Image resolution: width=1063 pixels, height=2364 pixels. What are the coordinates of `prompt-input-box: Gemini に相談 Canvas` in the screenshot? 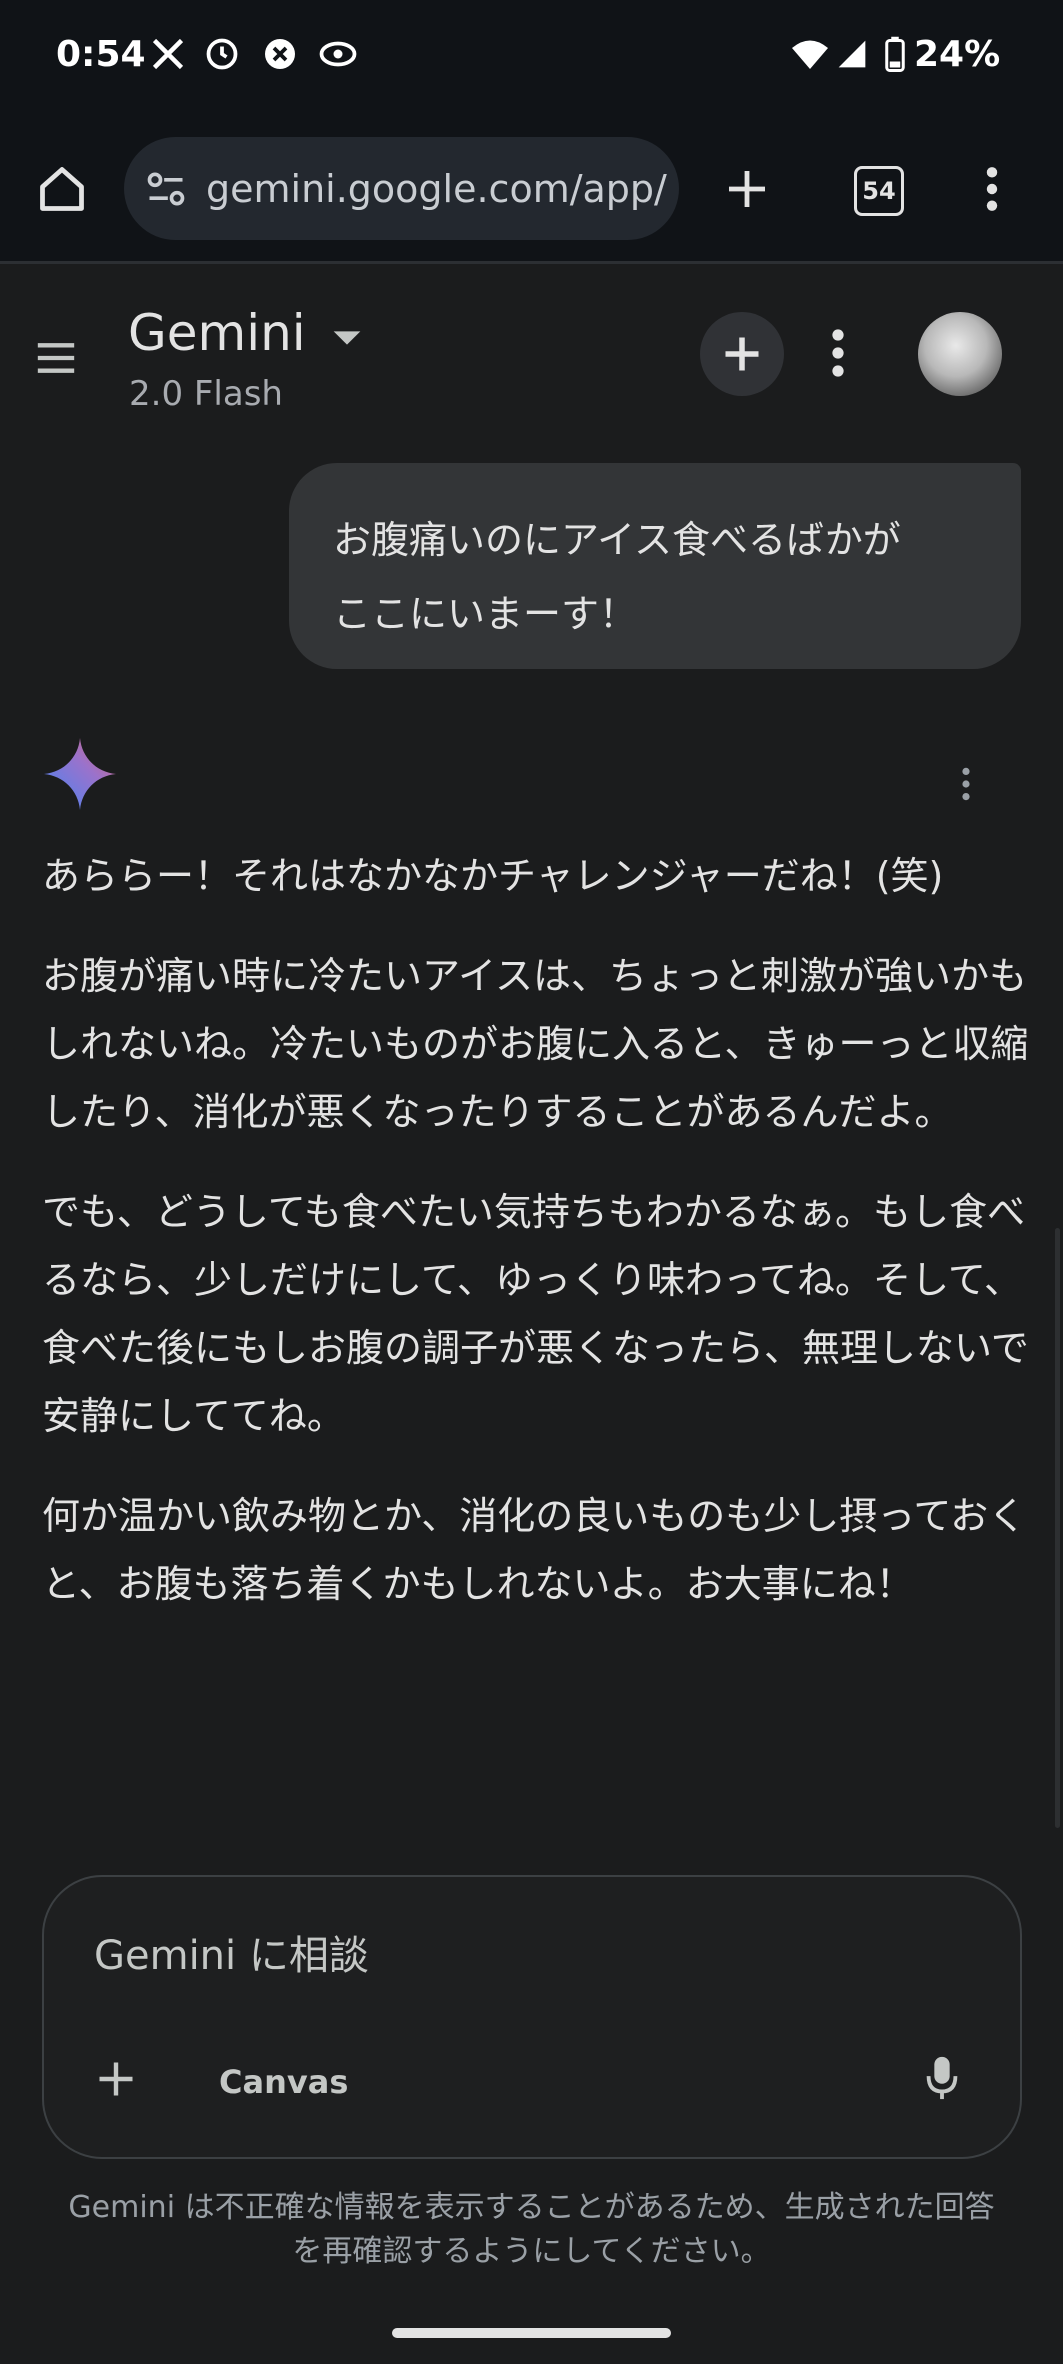 It's located at (532, 2017).